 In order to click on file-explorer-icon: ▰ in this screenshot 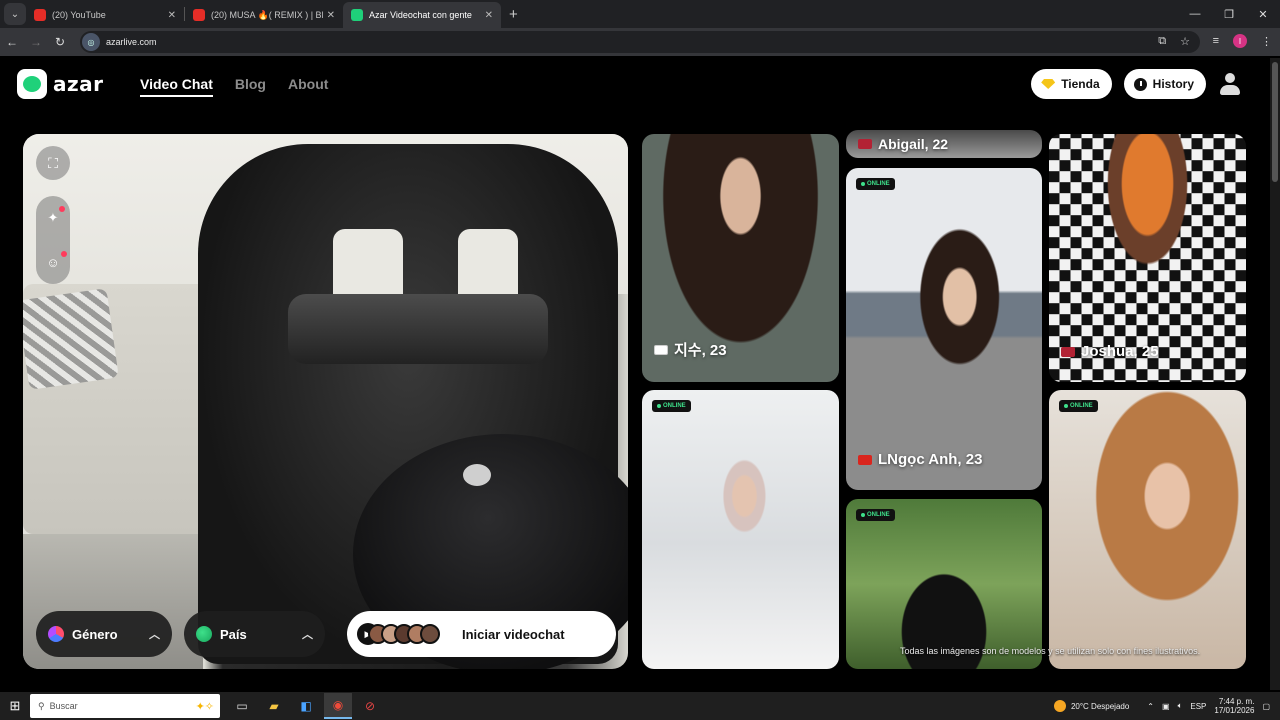, I will do `click(274, 706)`.